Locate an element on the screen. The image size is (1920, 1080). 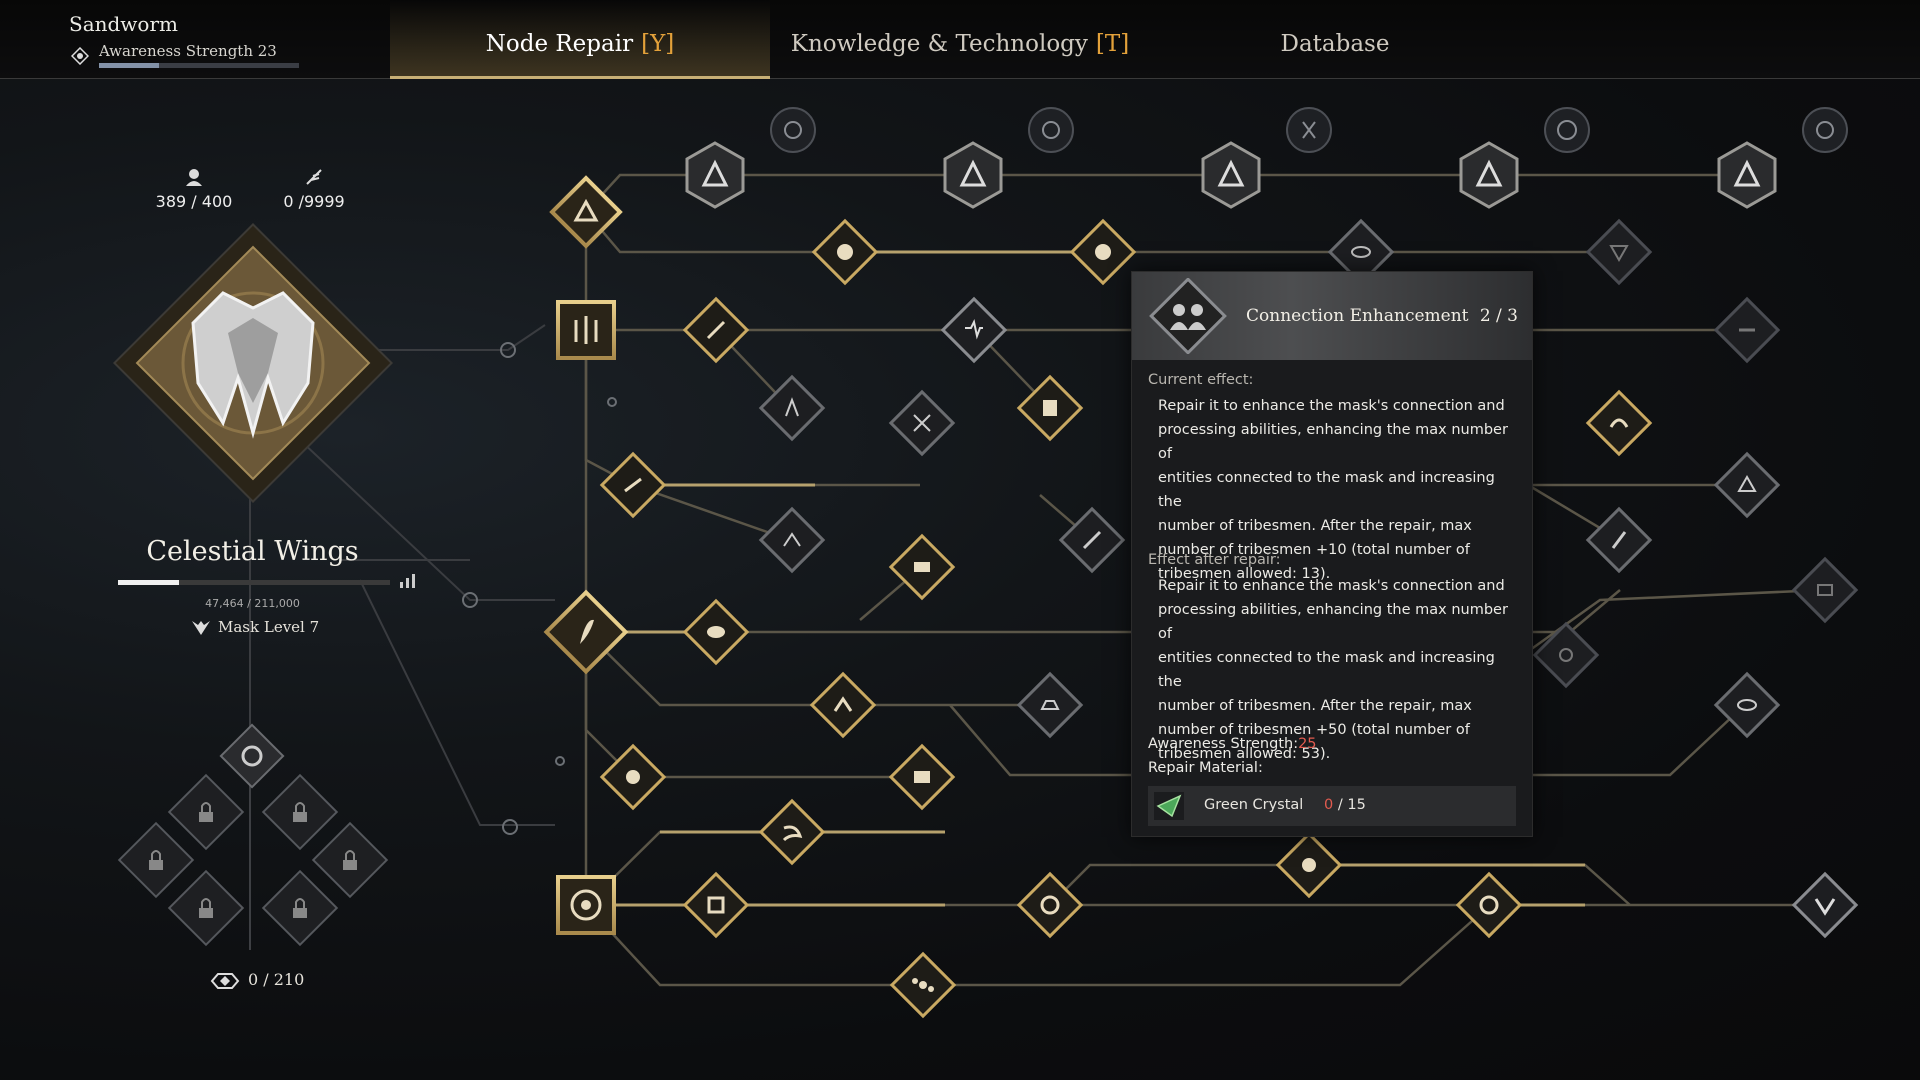
tooltip-awareness: Awareness Strength:25 is located at coordinates (1232, 744).